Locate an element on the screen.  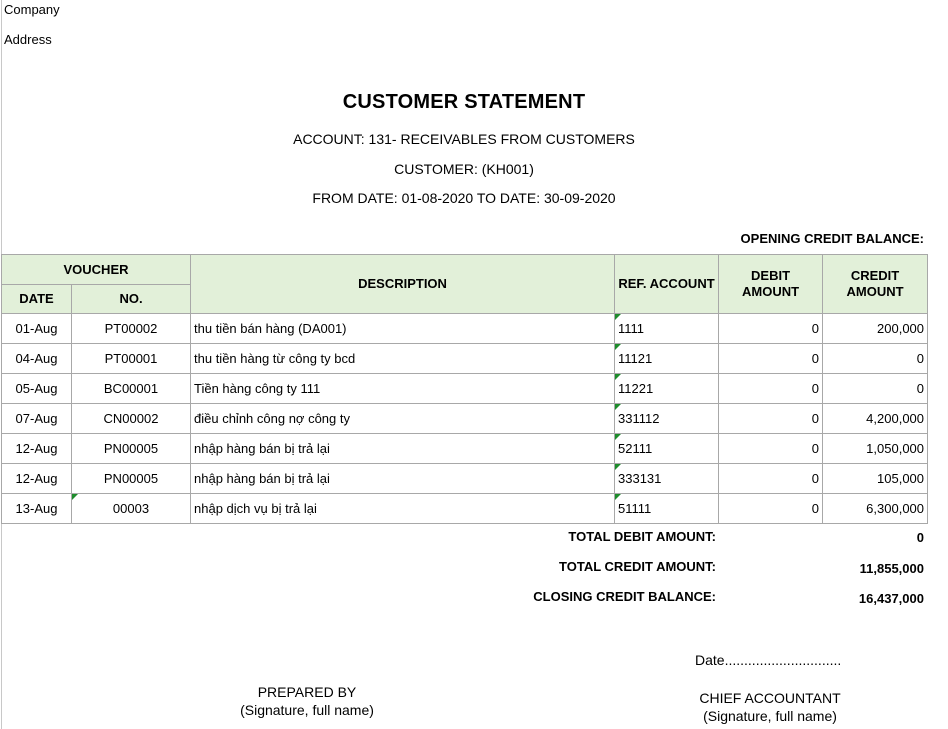
prepared-by-note: (Signature, full name) is located at coordinates (307, 710).